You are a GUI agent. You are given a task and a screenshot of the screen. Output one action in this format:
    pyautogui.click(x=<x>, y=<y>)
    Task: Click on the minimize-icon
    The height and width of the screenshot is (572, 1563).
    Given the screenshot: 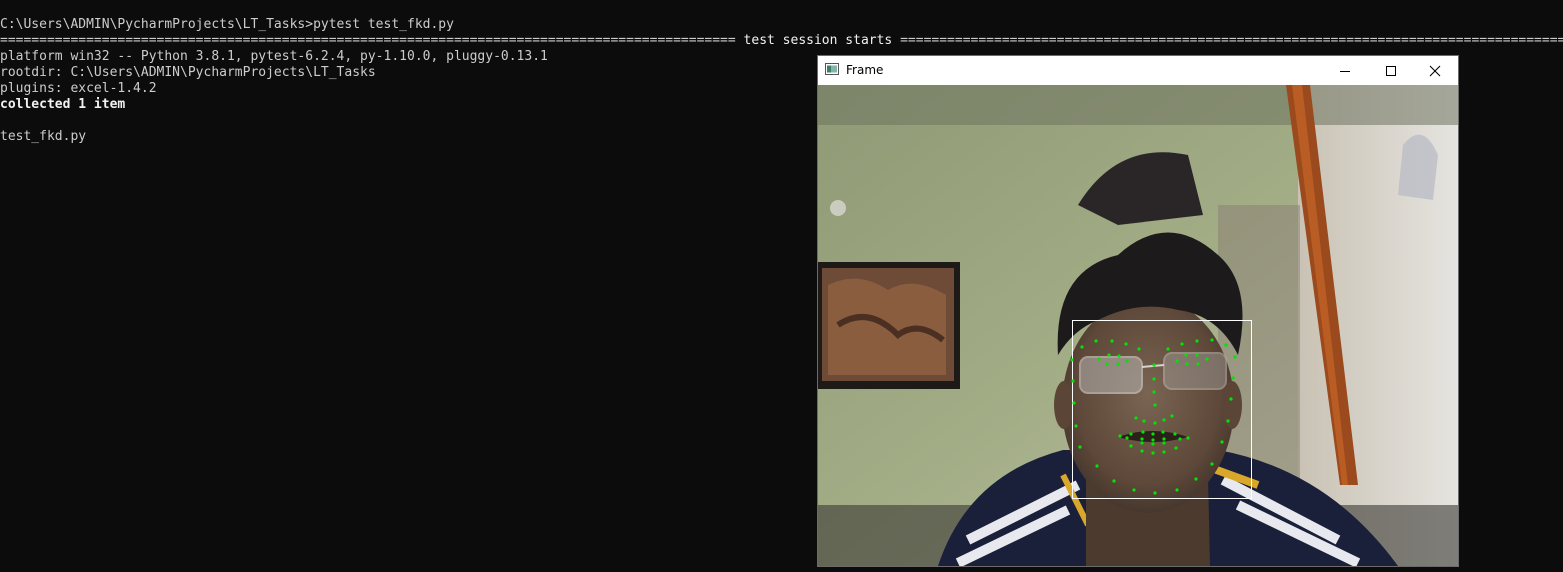 What is the action you would take?
    pyautogui.click(x=1345, y=71)
    